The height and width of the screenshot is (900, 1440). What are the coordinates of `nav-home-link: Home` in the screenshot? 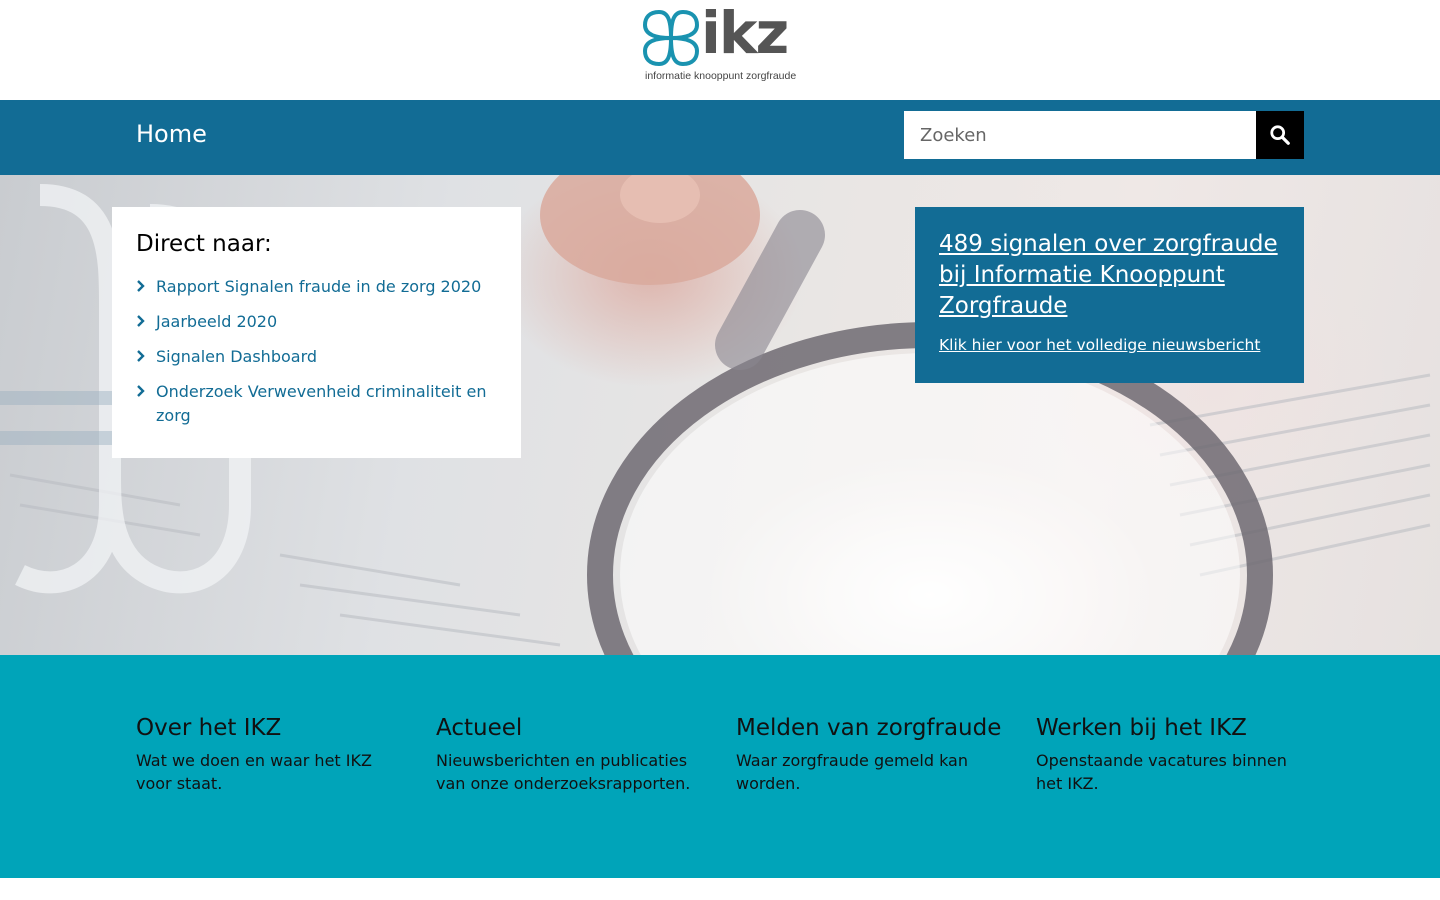 It's located at (171, 134).